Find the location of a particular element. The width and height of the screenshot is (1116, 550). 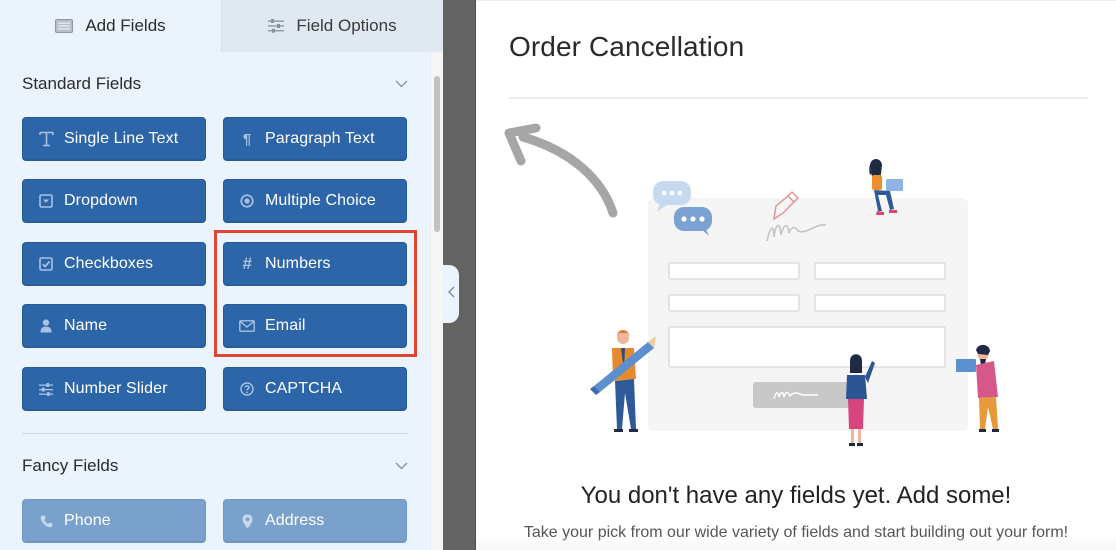

pilcrow-icon: ¶ is located at coordinates (247, 139).